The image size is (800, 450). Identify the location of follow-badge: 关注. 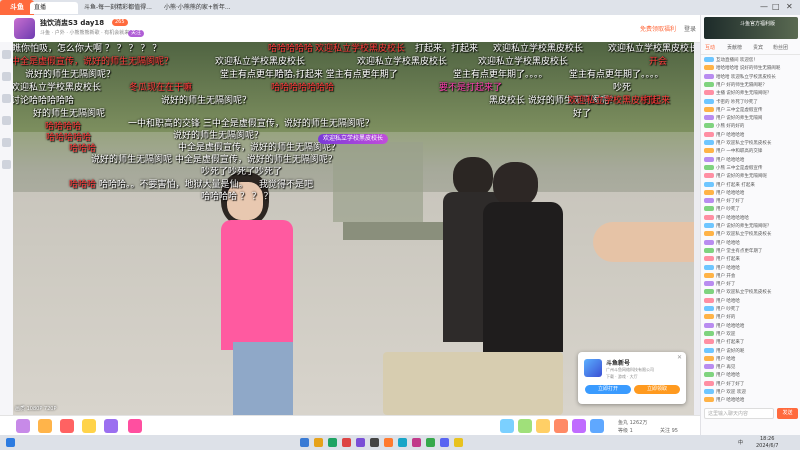
(136, 33).